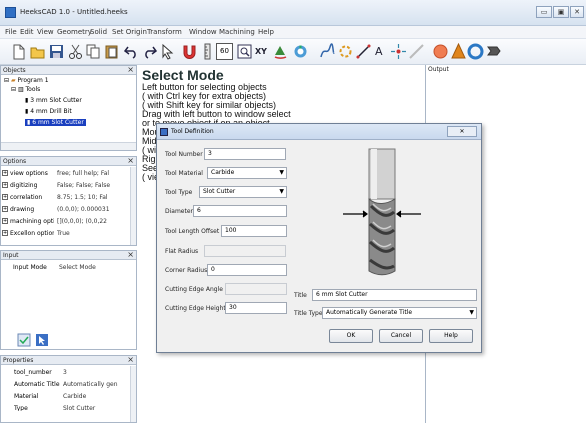 The height and width of the screenshot is (423, 586). Describe the element at coordinates (11, 32) in the screenshot. I see `menu-file: File` at that location.